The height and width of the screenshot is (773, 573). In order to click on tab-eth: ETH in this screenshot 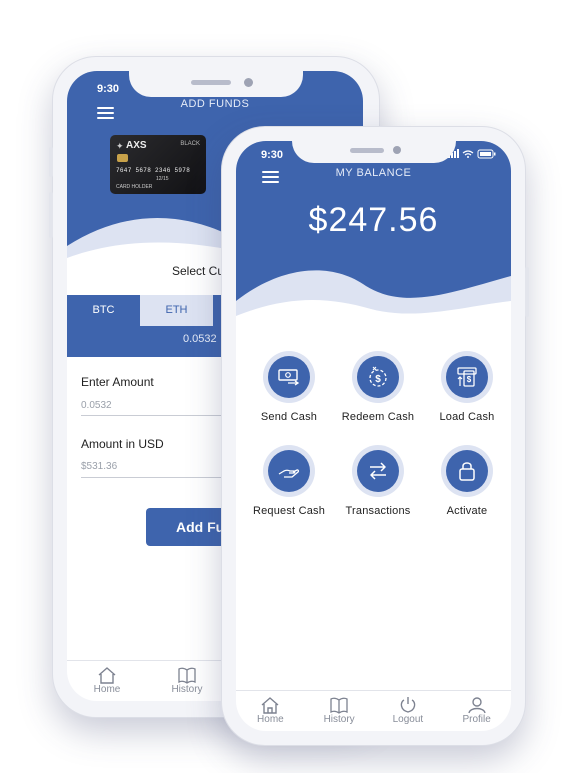, I will do `click(176, 310)`.